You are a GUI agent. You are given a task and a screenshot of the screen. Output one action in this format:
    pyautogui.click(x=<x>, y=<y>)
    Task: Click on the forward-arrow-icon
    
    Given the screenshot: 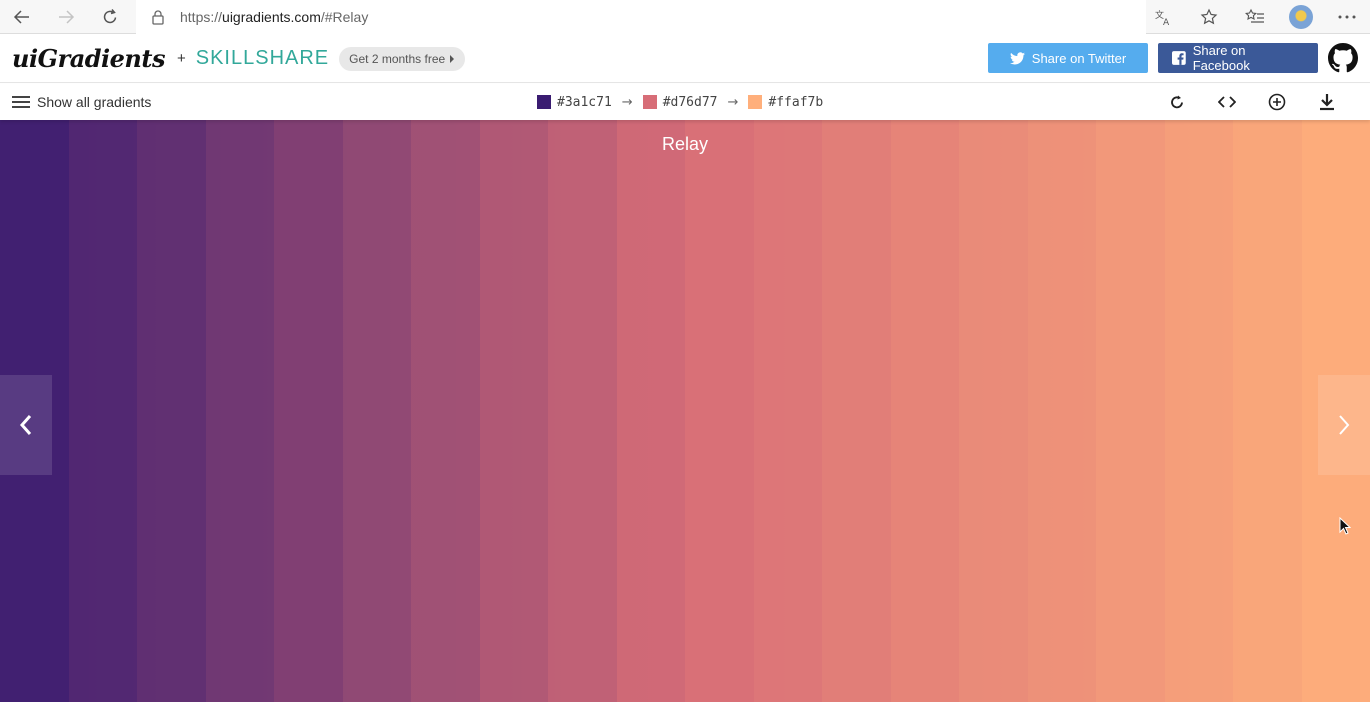 What is the action you would take?
    pyautogui.click(x=67, y=16)
    